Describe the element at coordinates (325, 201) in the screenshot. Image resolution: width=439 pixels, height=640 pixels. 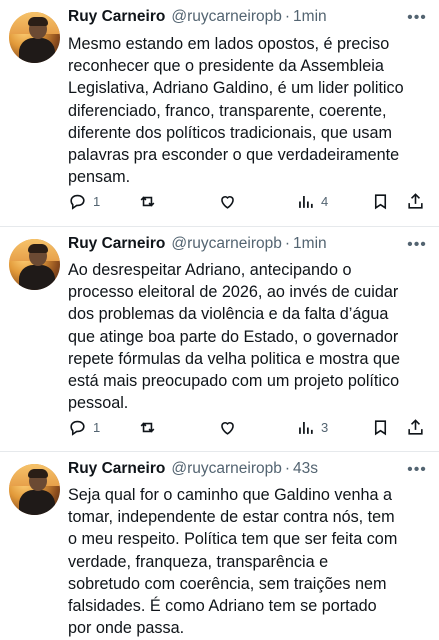
I see `views-count: 4` at that location.